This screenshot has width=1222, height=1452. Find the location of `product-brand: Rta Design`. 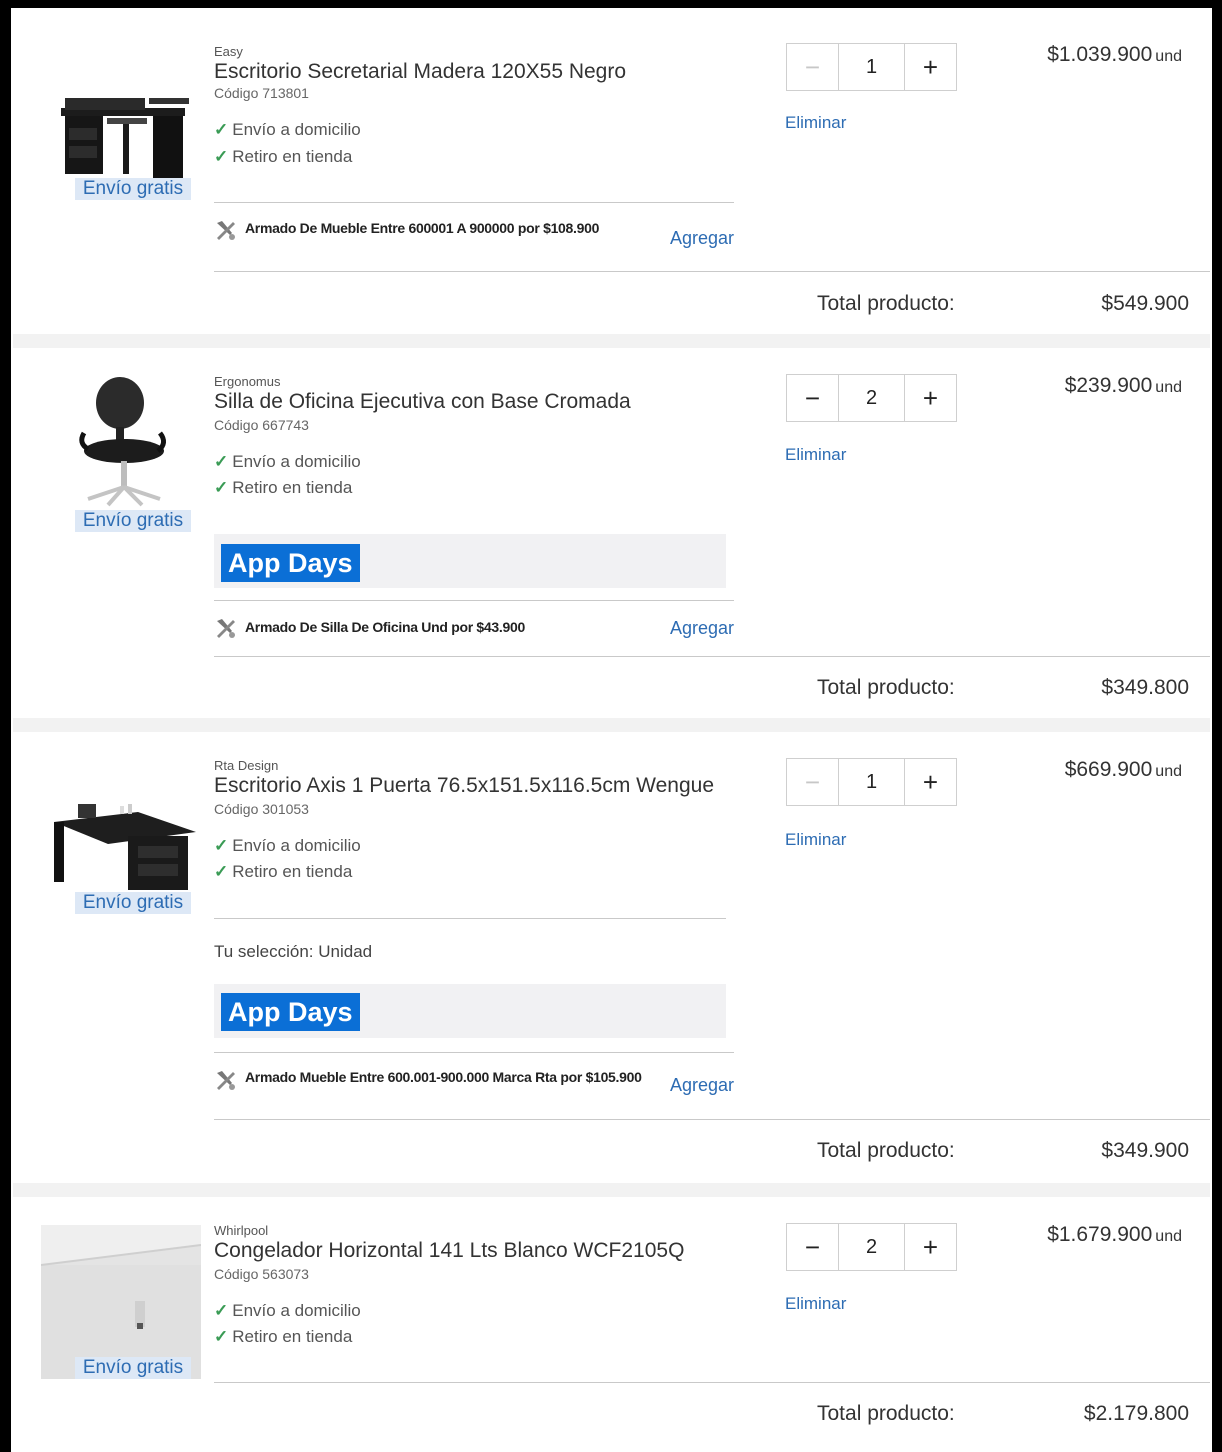

product-brand: Rta Design is located at coordinates (246, 765).